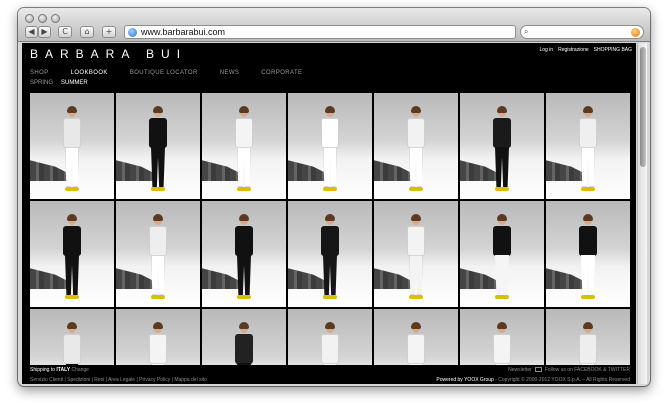 The width and height of the screenshot is (670, 402). I want to click on url-text: www.barbarabui.com, so click(183, 32).